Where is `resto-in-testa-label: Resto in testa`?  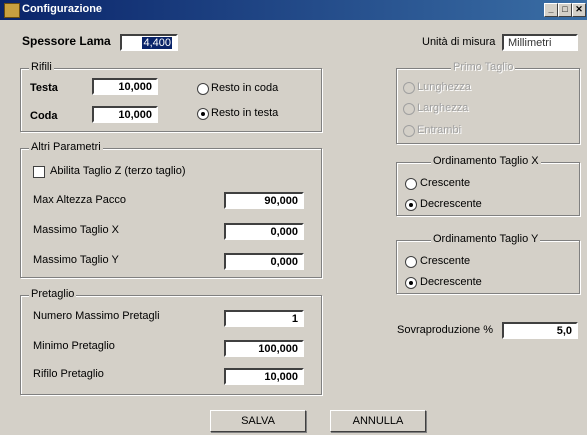
resto-in-testa-label: Resto in testa is located at coordinates (245, 113).